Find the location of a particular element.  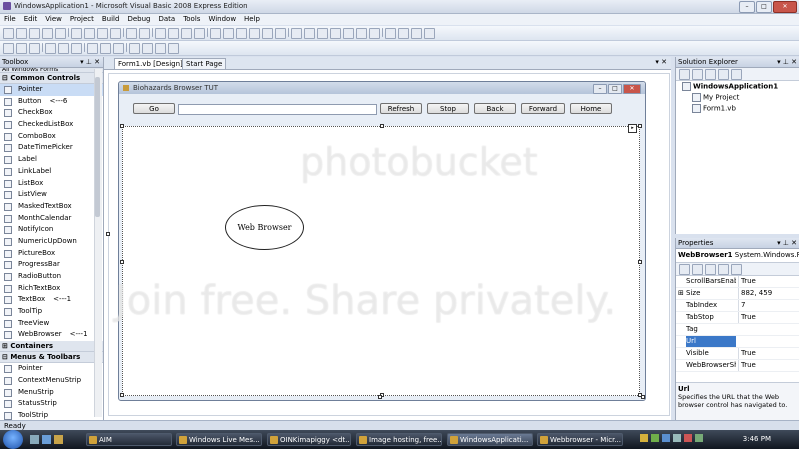

forward-button: Forward is located at coordinates (543, 108).